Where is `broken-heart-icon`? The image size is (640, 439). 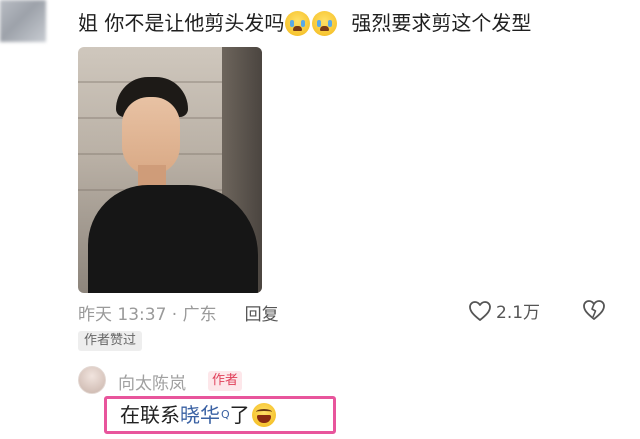
broken-heart-icon is located at coordinates (594, 310).